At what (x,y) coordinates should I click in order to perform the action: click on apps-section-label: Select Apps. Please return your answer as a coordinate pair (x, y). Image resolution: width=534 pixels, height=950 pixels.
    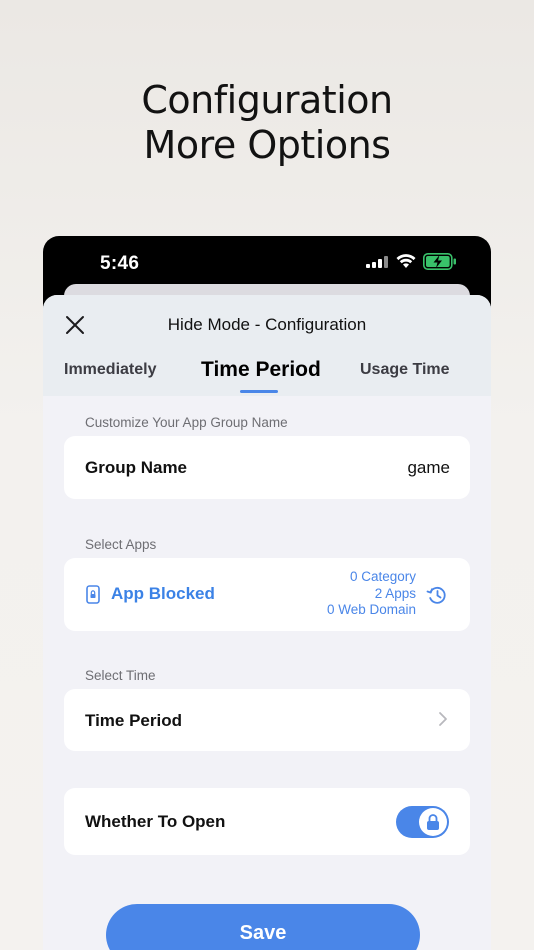
    Looking at the image, I should click on (121, 544).